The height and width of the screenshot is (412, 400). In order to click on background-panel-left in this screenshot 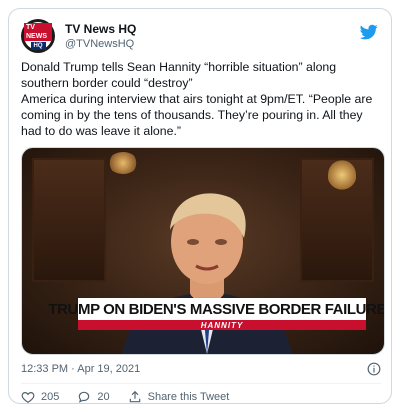, I will do `click(69, 220)`.